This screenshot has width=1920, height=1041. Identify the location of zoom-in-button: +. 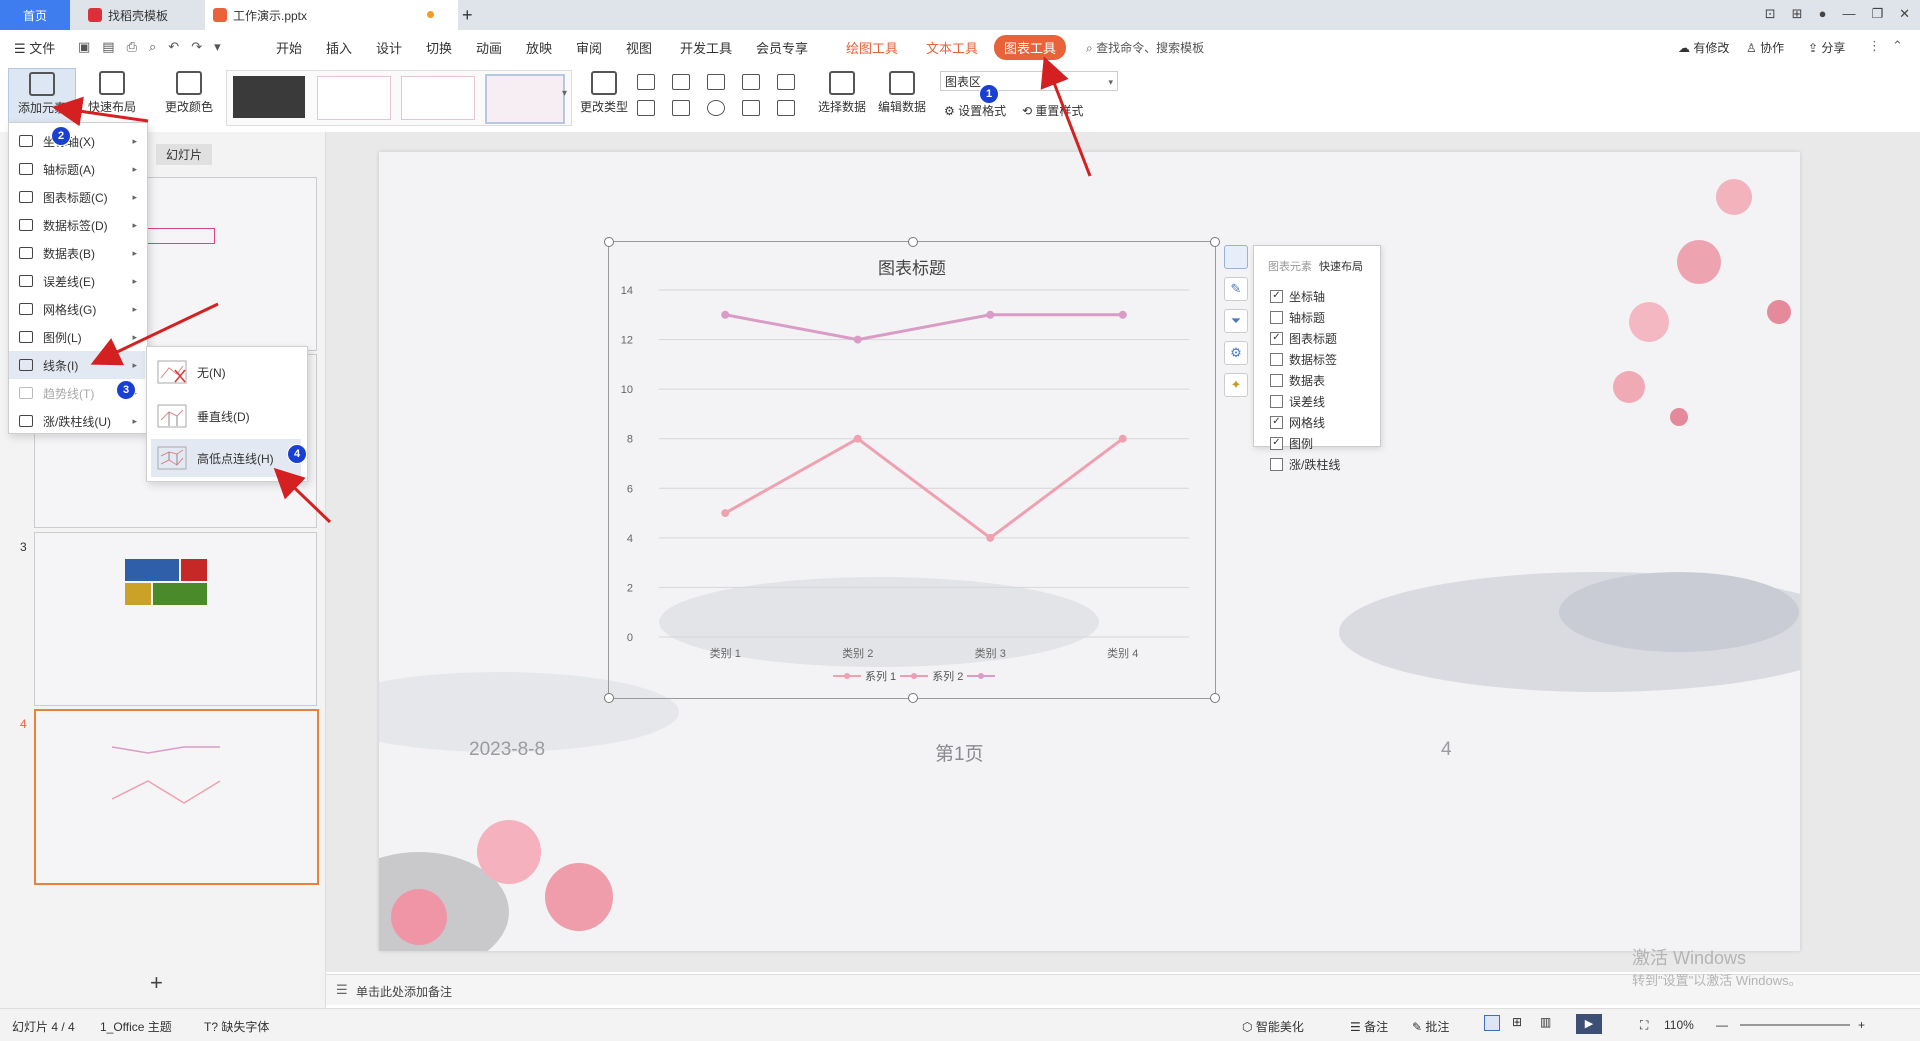
(1861, 1025).